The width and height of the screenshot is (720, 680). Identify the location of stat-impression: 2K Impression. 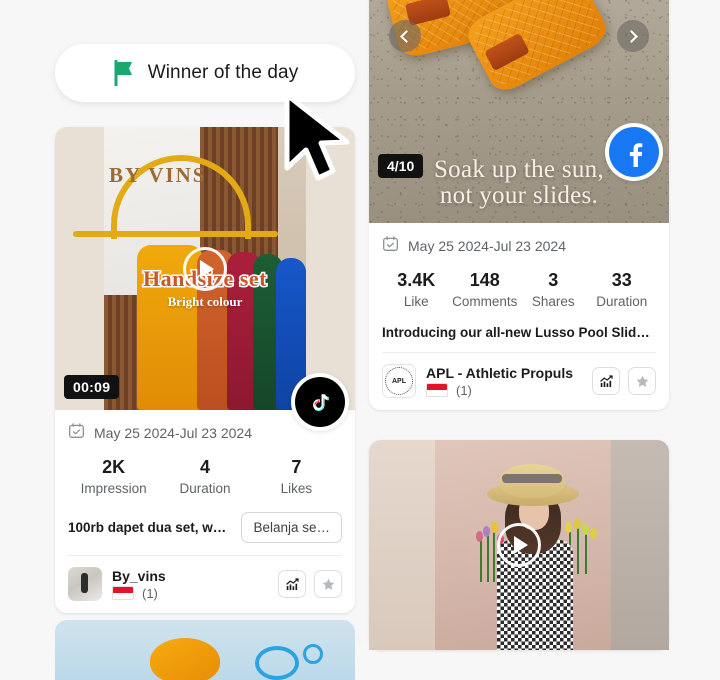
(113, 476).